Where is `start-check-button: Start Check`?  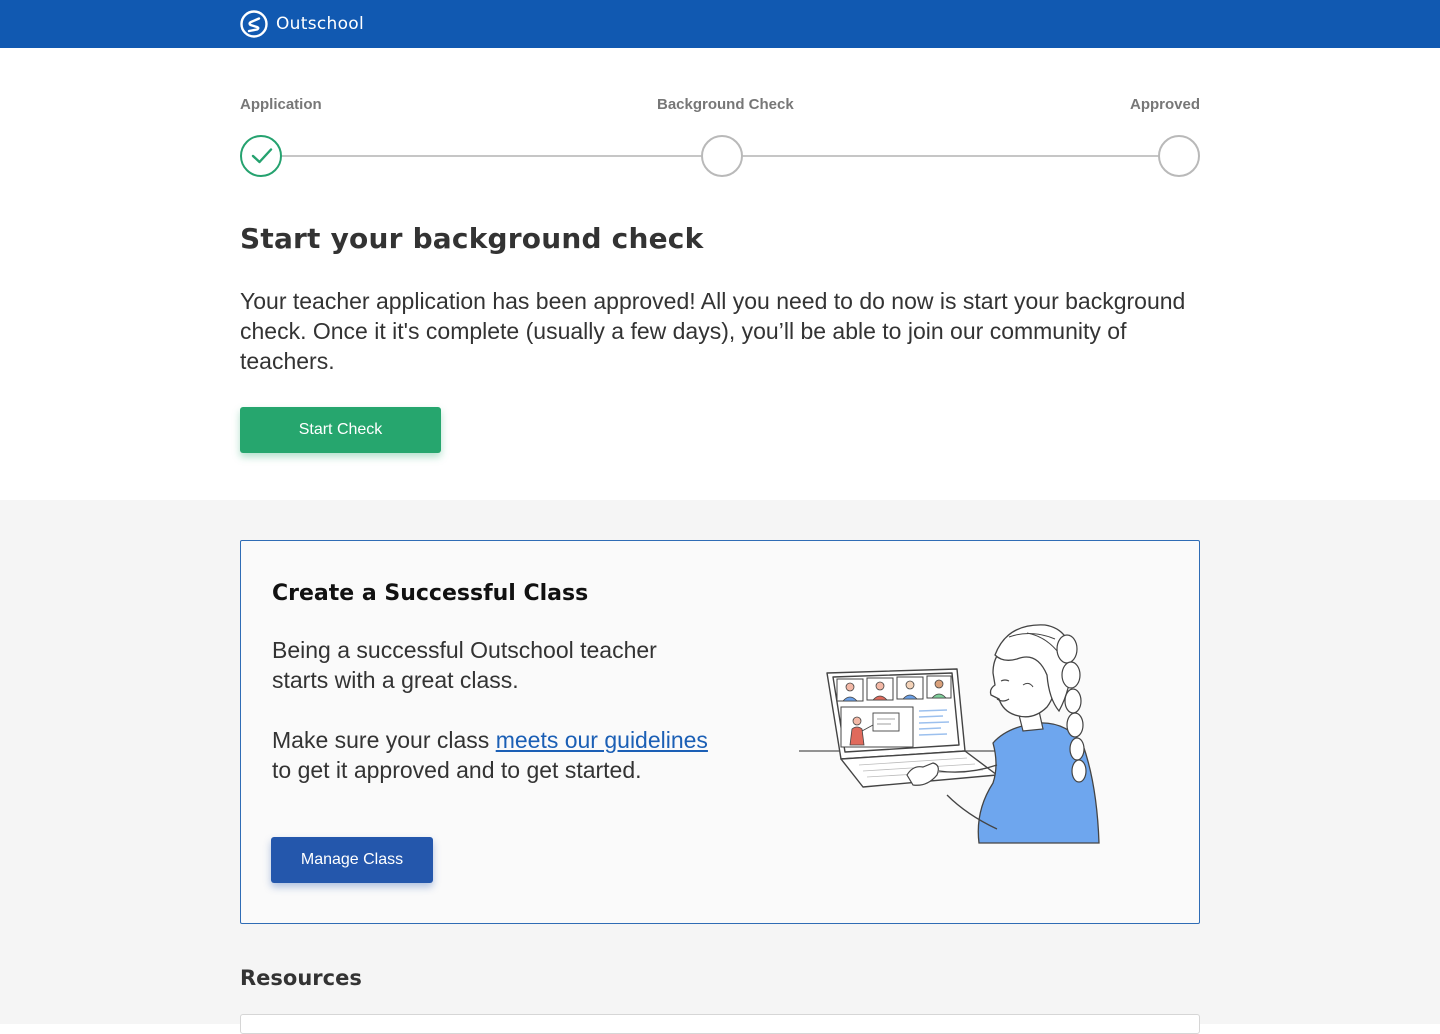
start-check-button: Start Check is located at coordinates (340, 430).